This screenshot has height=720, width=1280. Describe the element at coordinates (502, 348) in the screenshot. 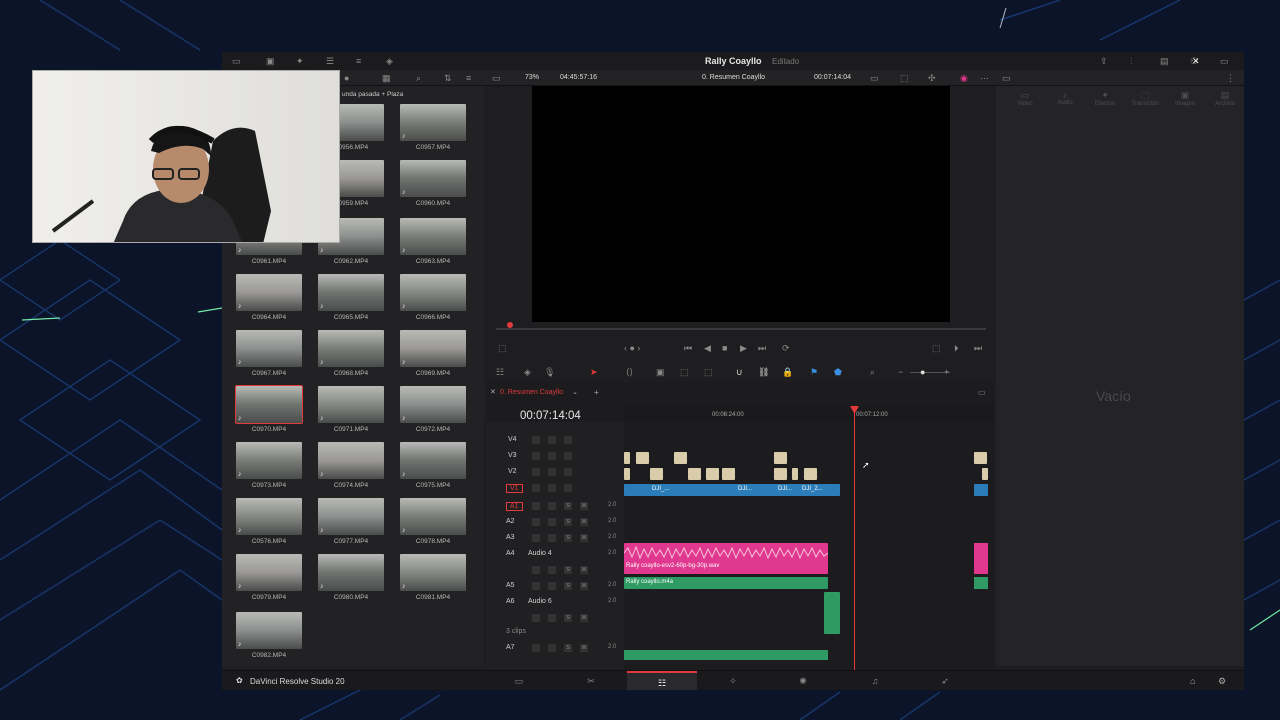

I see `crop-icon: ⬚` at that location.